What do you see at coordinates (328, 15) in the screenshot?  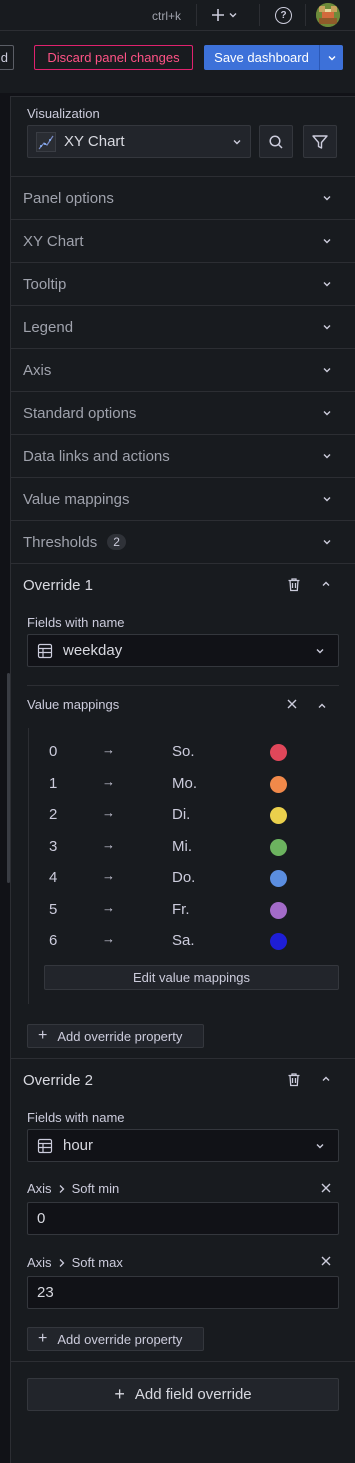 I see `user-avatar` at bounding box center [328, 15].